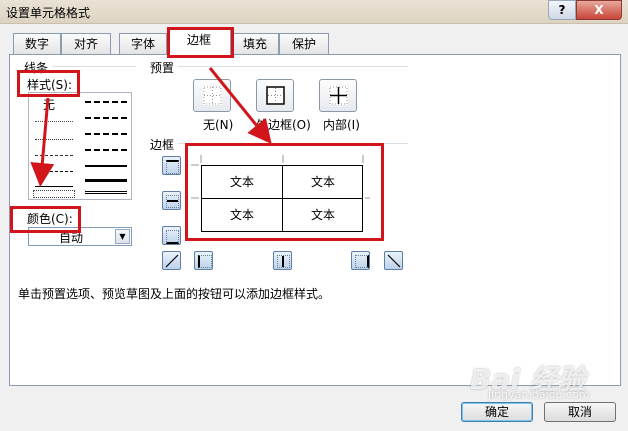 This screenshot has width=628, height=431. Describe the element at coordinates (240, 105) in the screenshot. I see `arrow-tab-to-preset` at that location.